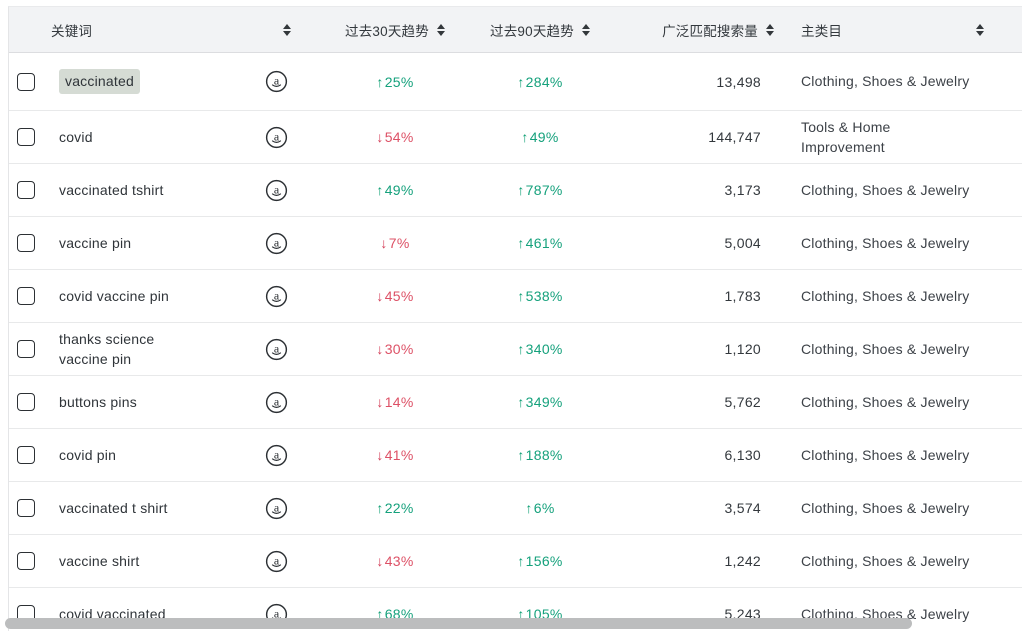 The width and height of the screenshot is (1022, 631). I want to click on search-volume-value: 1,783, so click(742, 296).